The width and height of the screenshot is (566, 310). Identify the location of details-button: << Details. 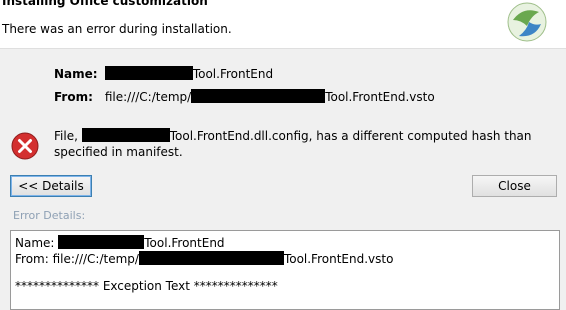
(51, 186).